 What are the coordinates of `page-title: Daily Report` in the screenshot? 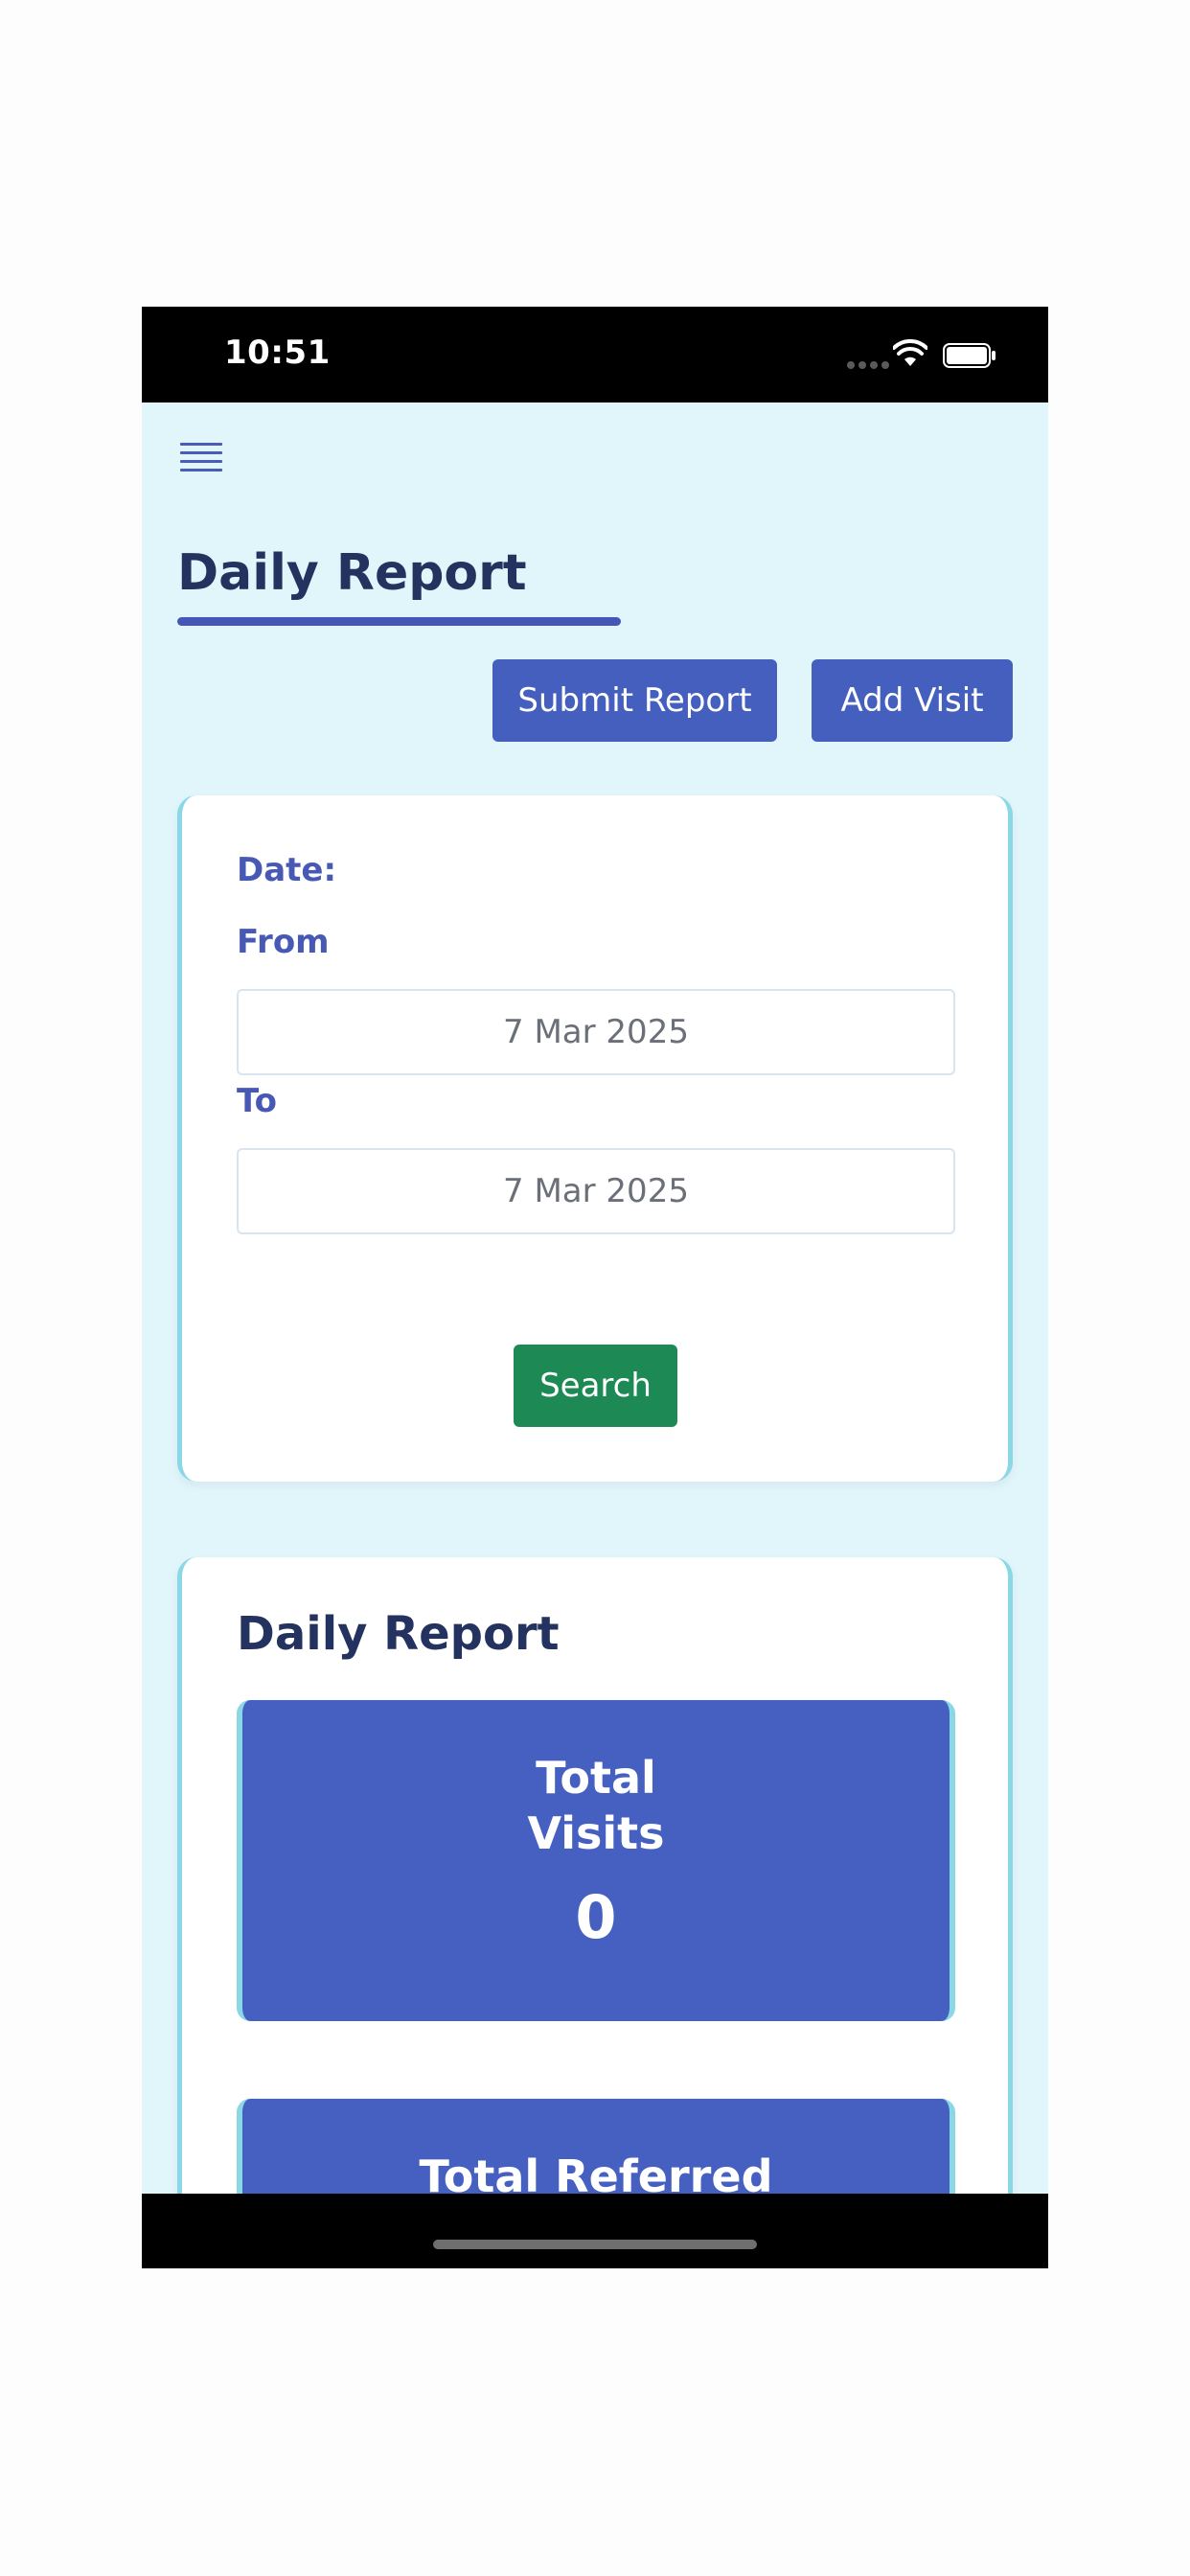 It's located at (352, 573).